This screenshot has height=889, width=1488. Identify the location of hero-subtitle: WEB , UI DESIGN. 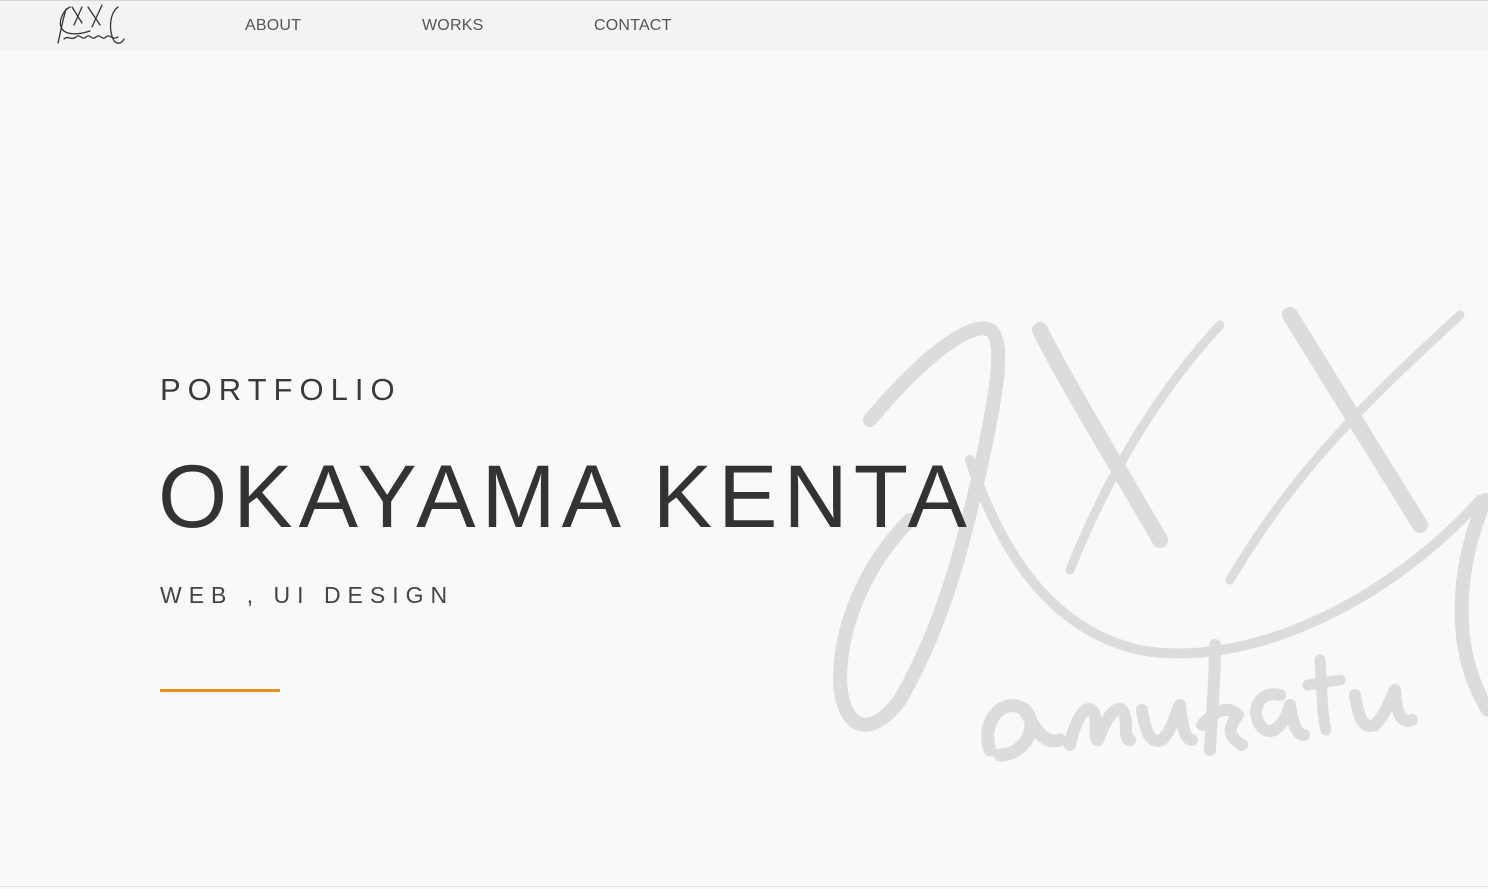
(307, 595).